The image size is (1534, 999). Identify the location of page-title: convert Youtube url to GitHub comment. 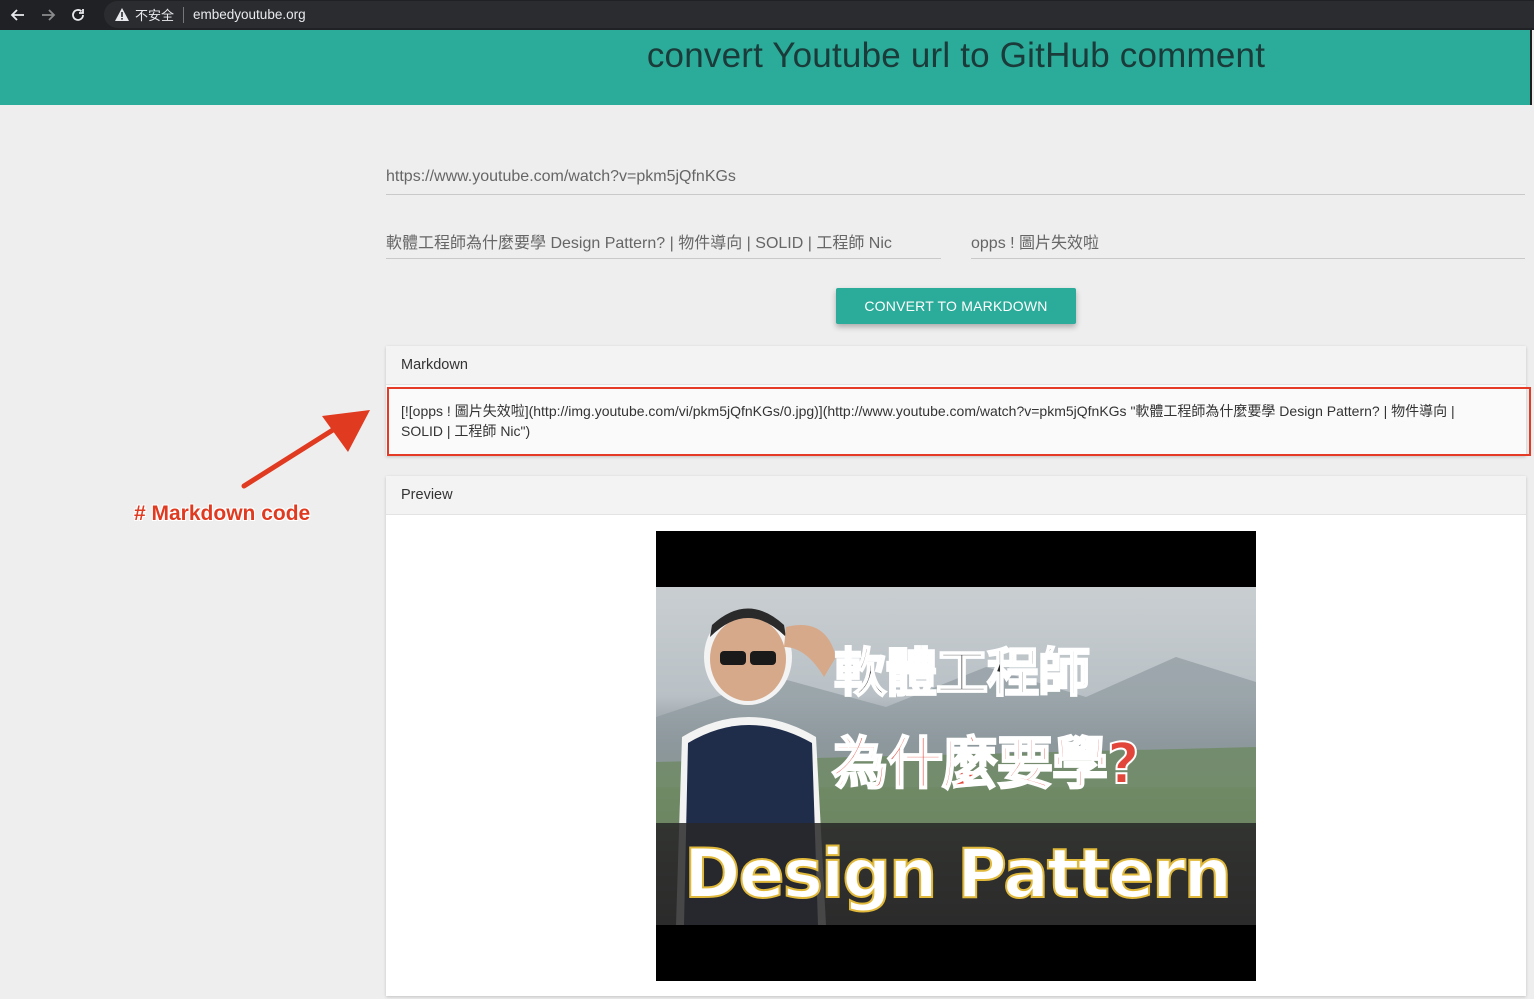
(956, 55).